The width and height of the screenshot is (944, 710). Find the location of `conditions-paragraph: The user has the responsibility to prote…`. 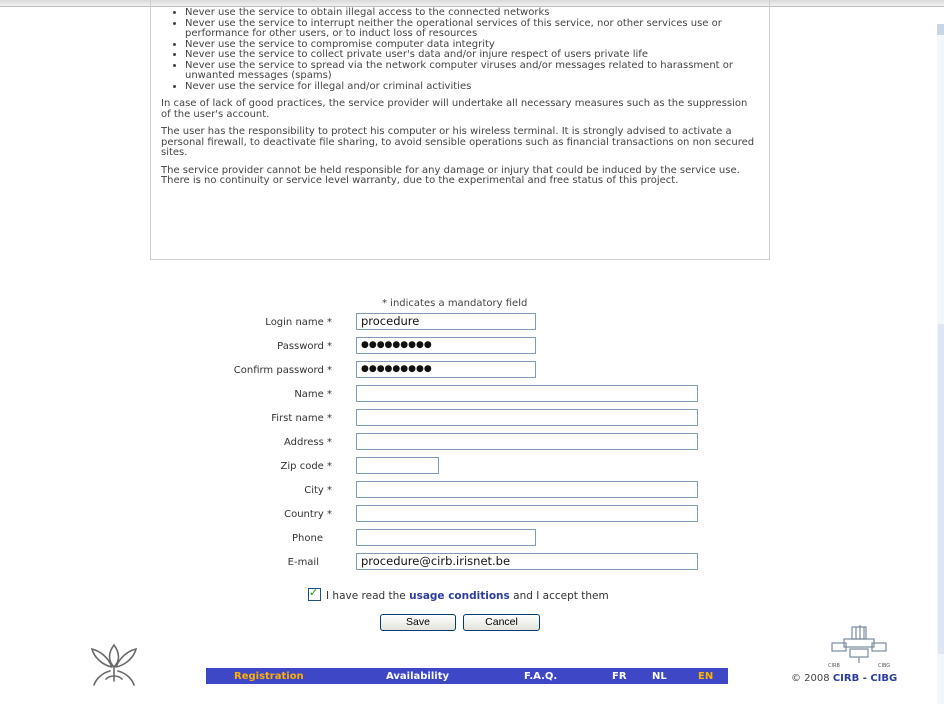

conditions-paragraph: The user has the responsibility to prote… is located at coordinates (458, 142).